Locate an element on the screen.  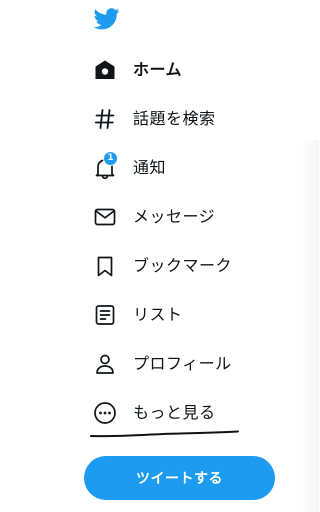
nav-item-more: もっと見る is located at coordinates (184, 413).